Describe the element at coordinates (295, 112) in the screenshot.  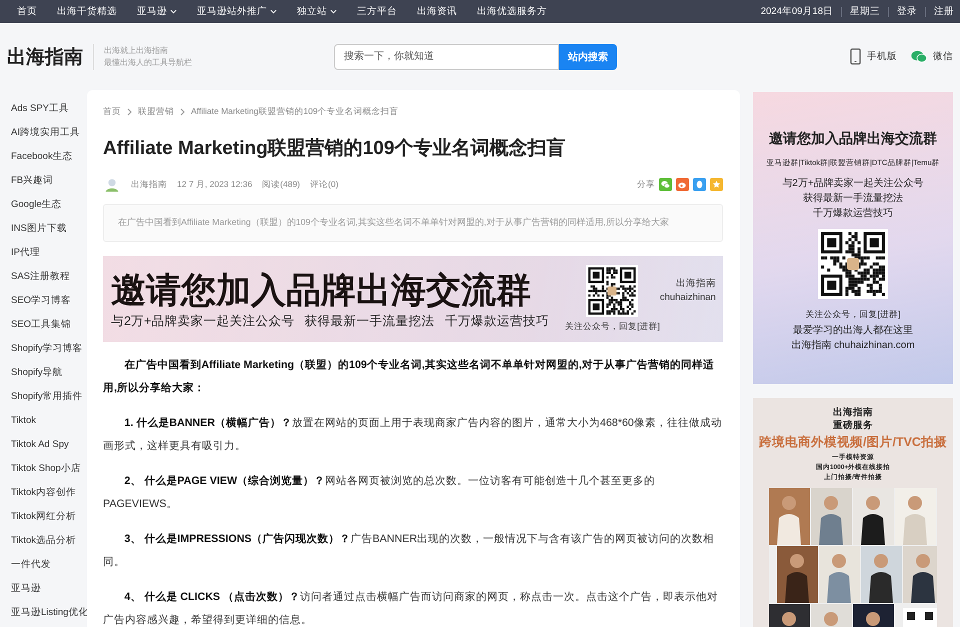
I see `breadcrumb-link: Affiliate Marketing联盟营销的109个专业名词概念扫盲` at that location.